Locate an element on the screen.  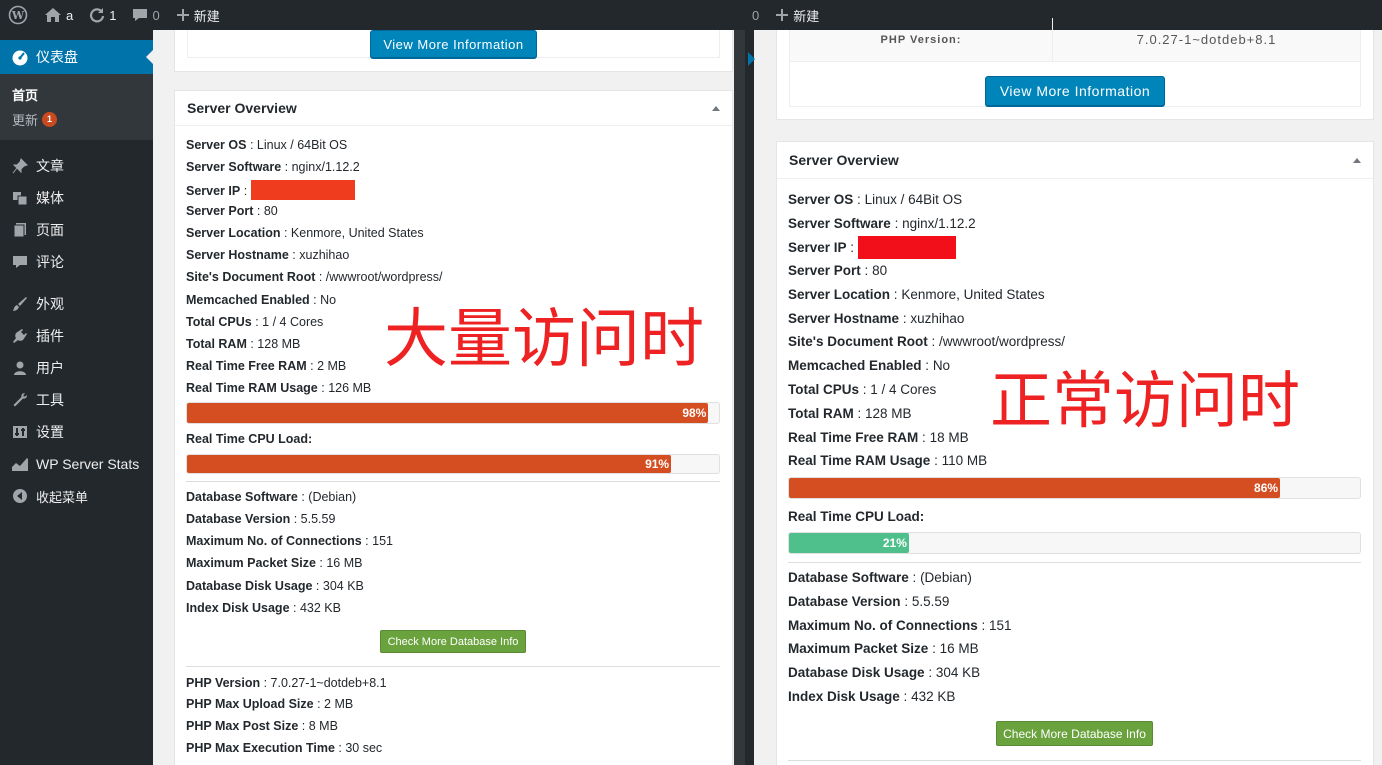
home-icon is located at coordinates (53, 15).